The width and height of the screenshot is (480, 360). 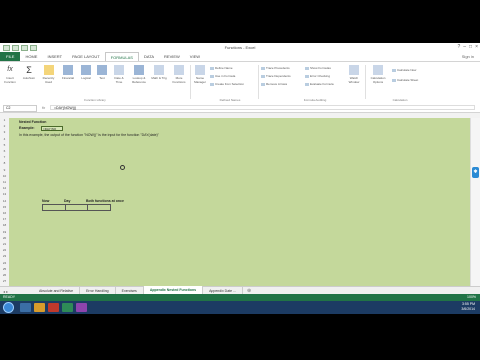 I want to click on tab-file: FILE, so click(x=10, y=56).